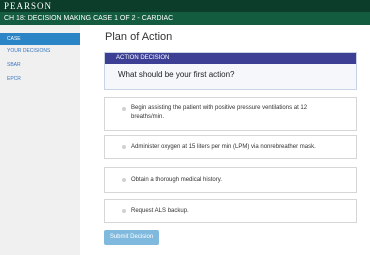 This screenshot has height=255, width=370. What do you see at coordinates (160, 211) in the screenshot?
I see `option-label: Request ALS backup.` at bounding box center [160, 211].